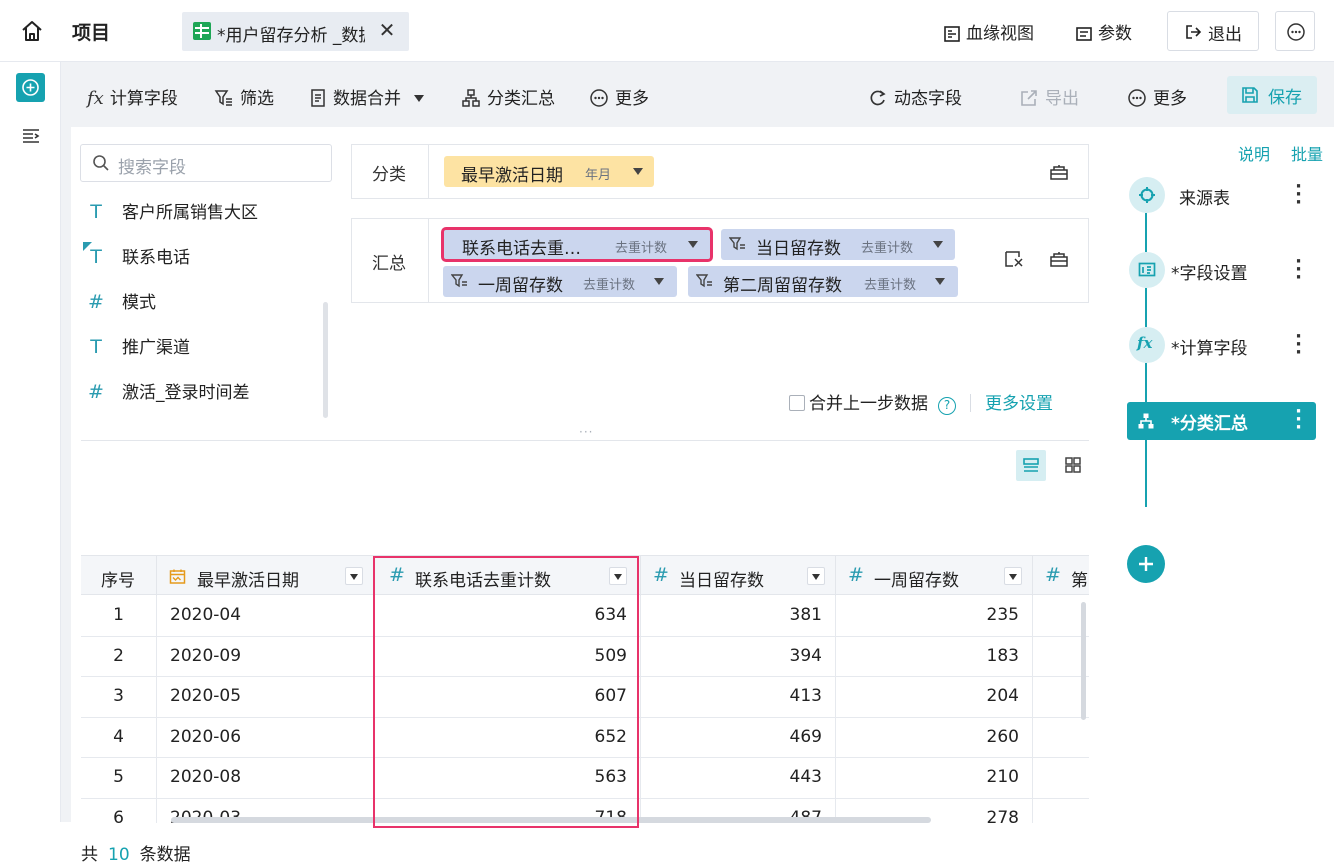  Describe the element at coordinates (1295, 31) in the screenshot. I see `more-menu-button` at that location.